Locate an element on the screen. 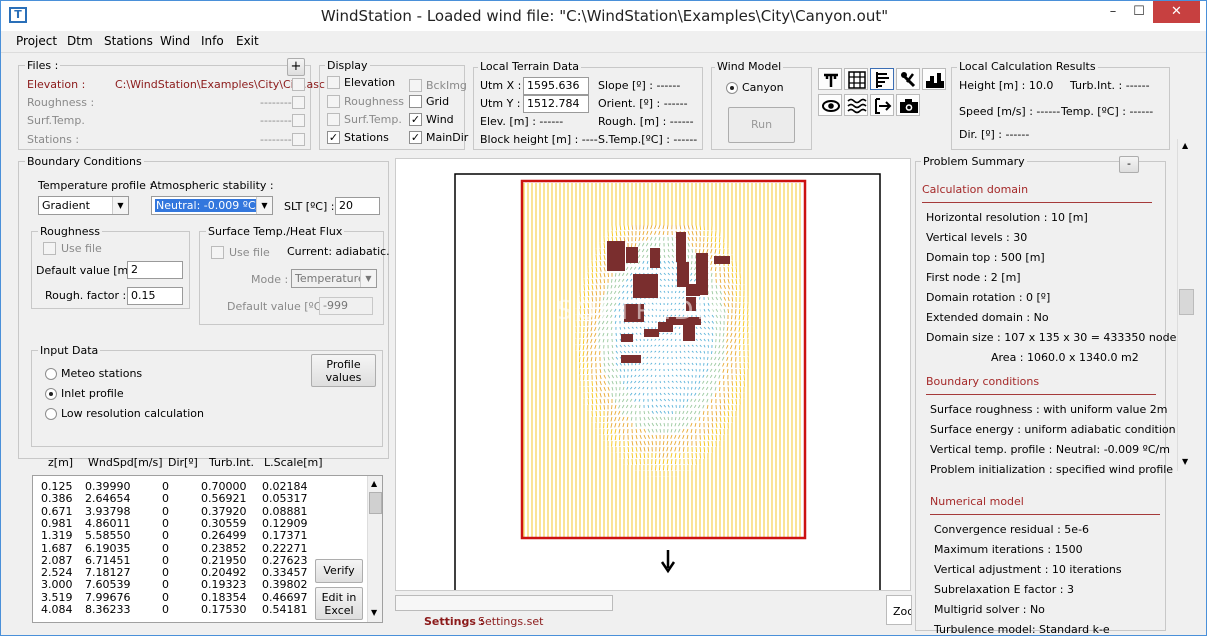  default-value-field: 2 is located at coordinates (155, 270).